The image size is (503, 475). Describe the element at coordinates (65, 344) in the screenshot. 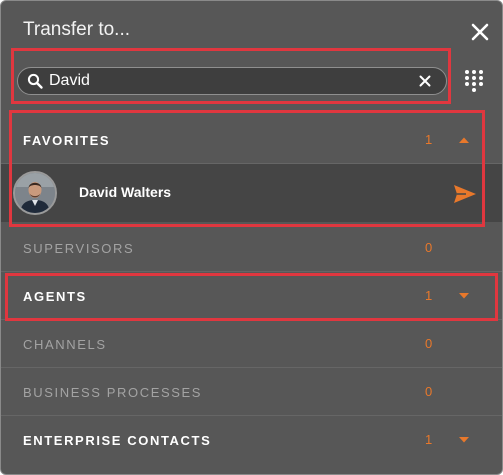

I see `section-label: CHANNELS` at that location.